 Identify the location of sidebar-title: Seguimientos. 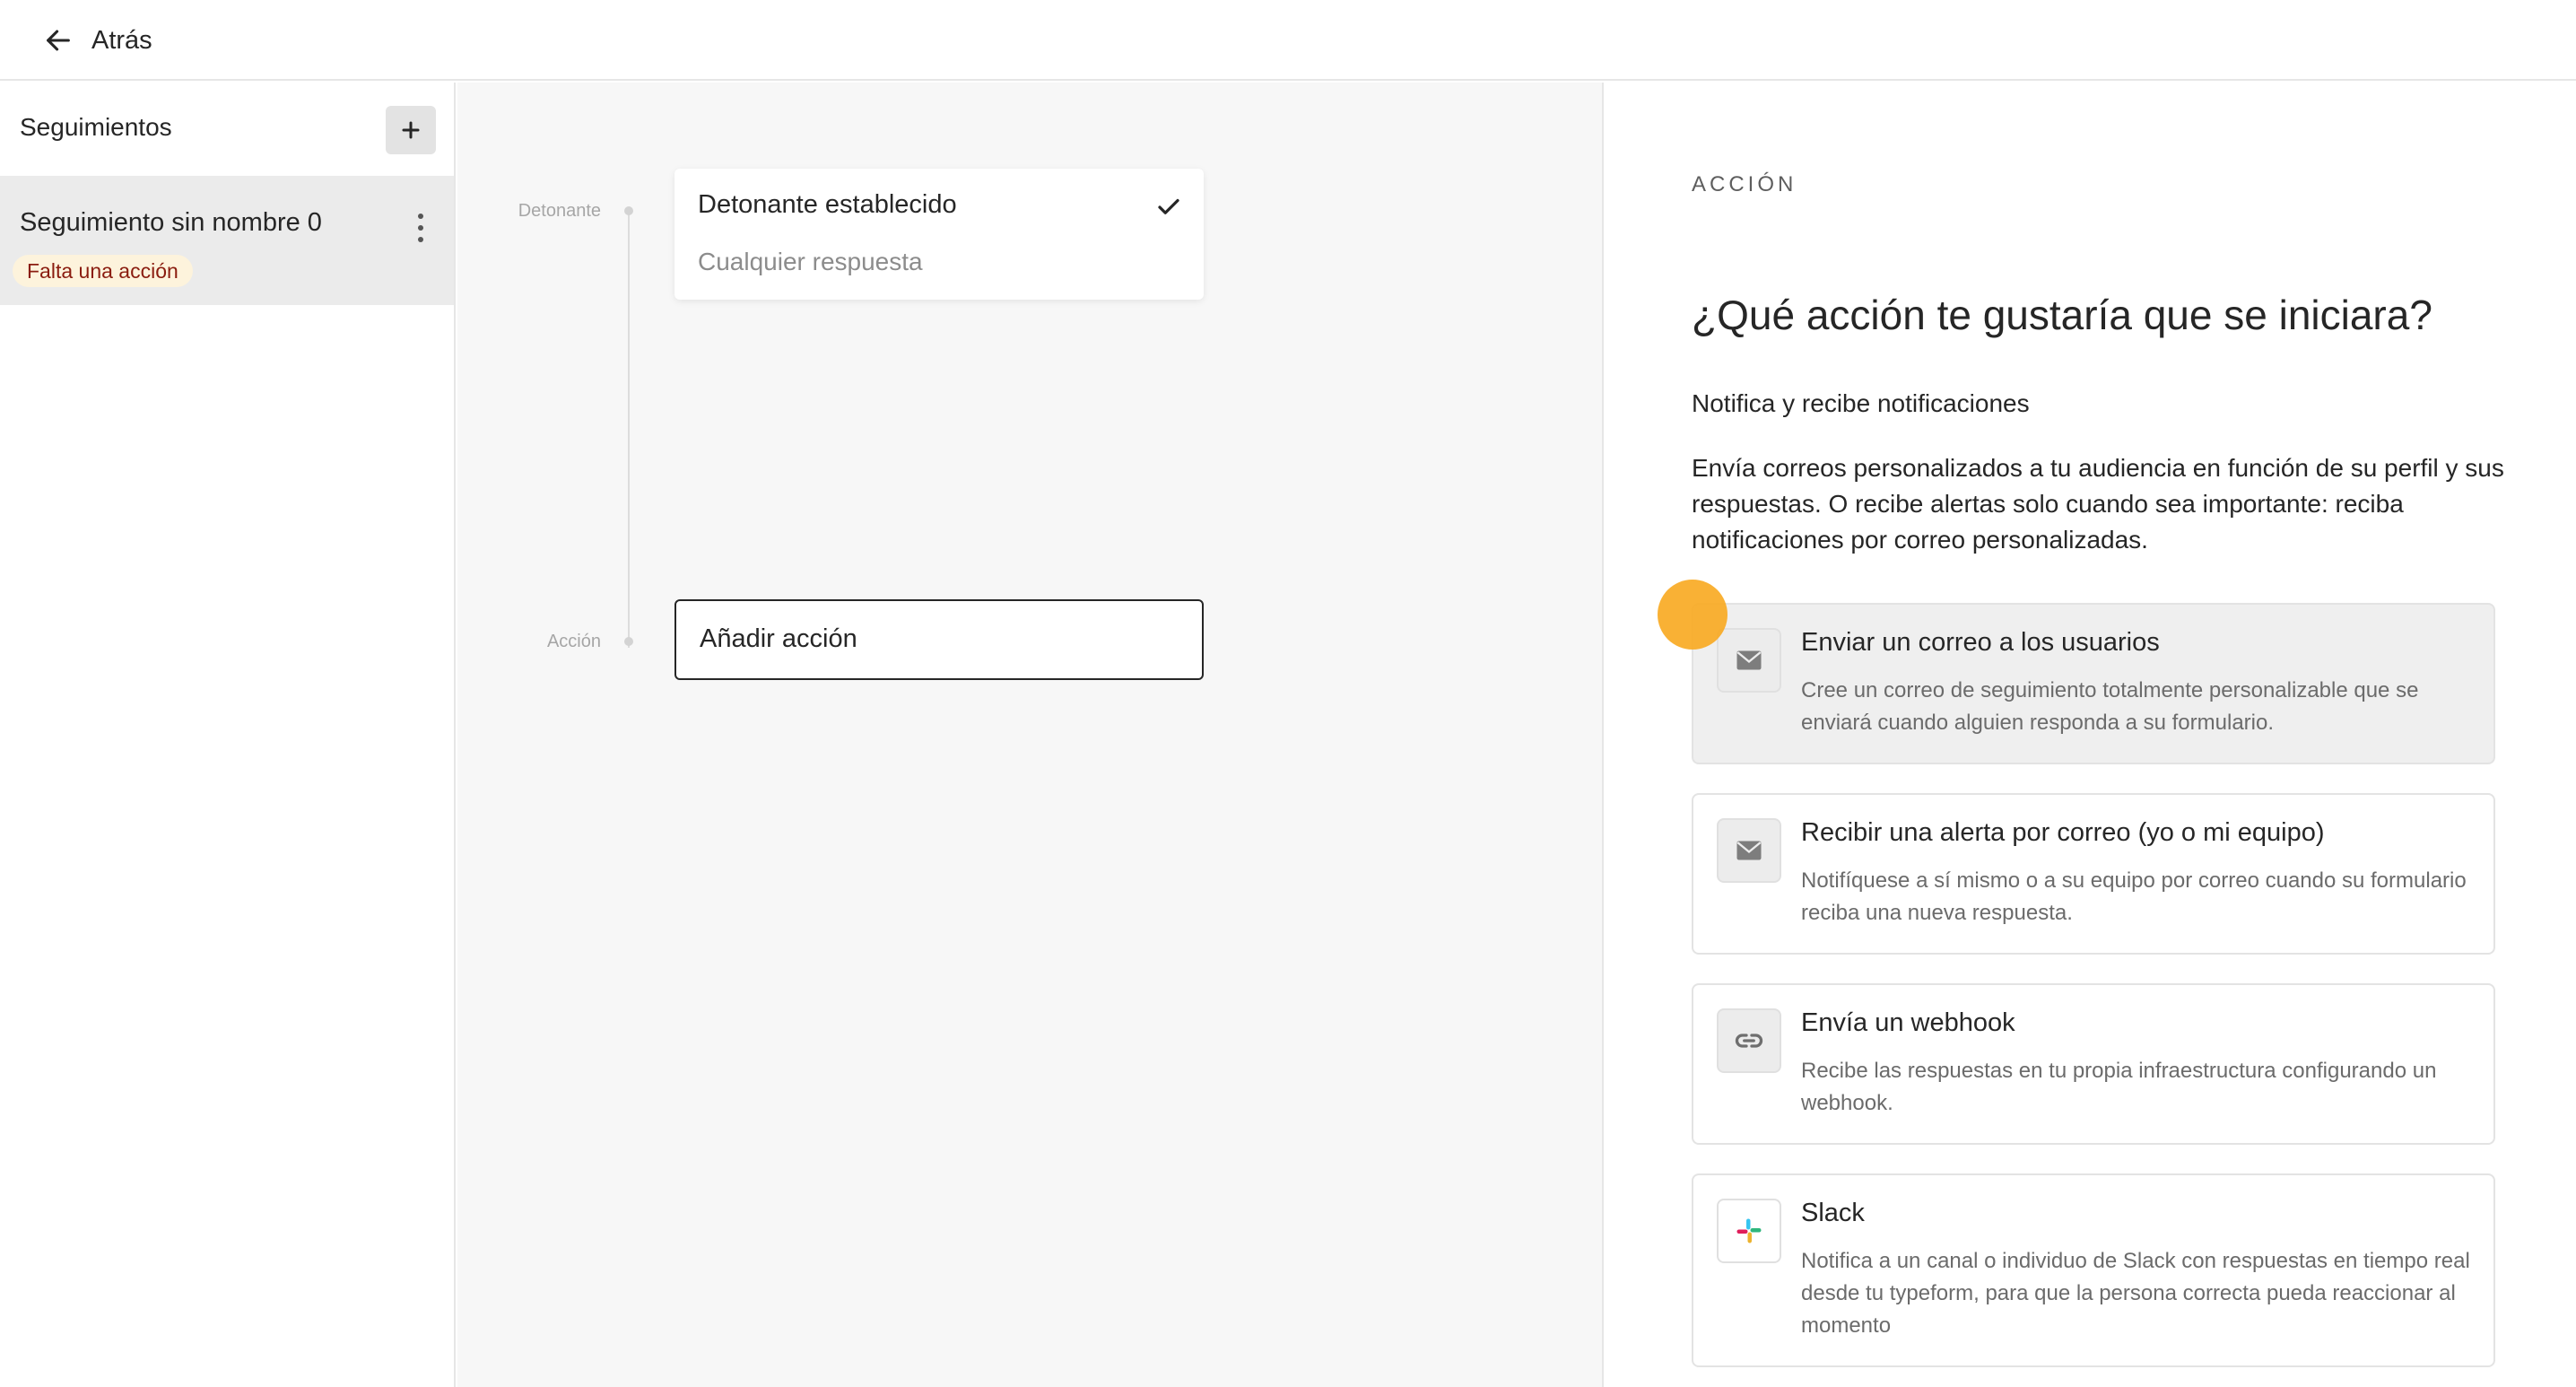
(96, 127).